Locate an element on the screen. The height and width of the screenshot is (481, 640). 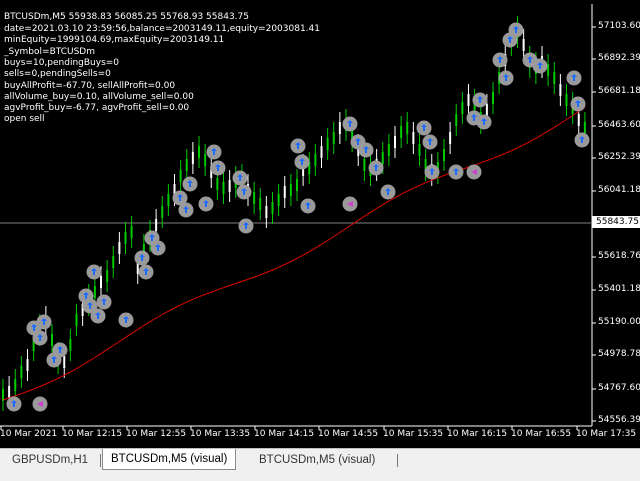
tab-btcusdm-m5-visual: BTCUSDm,M5 (visual) is located at coordinates (317, 460).